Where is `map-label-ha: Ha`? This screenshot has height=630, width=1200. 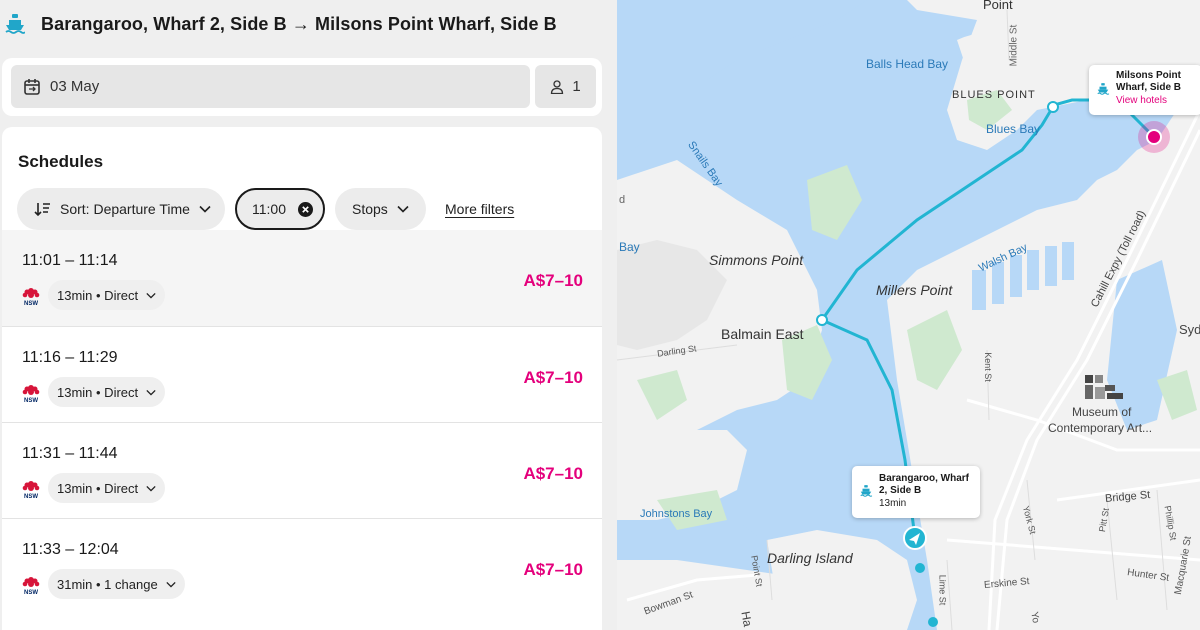 map-label-ha: Ha is located at coordinates (746, 619).